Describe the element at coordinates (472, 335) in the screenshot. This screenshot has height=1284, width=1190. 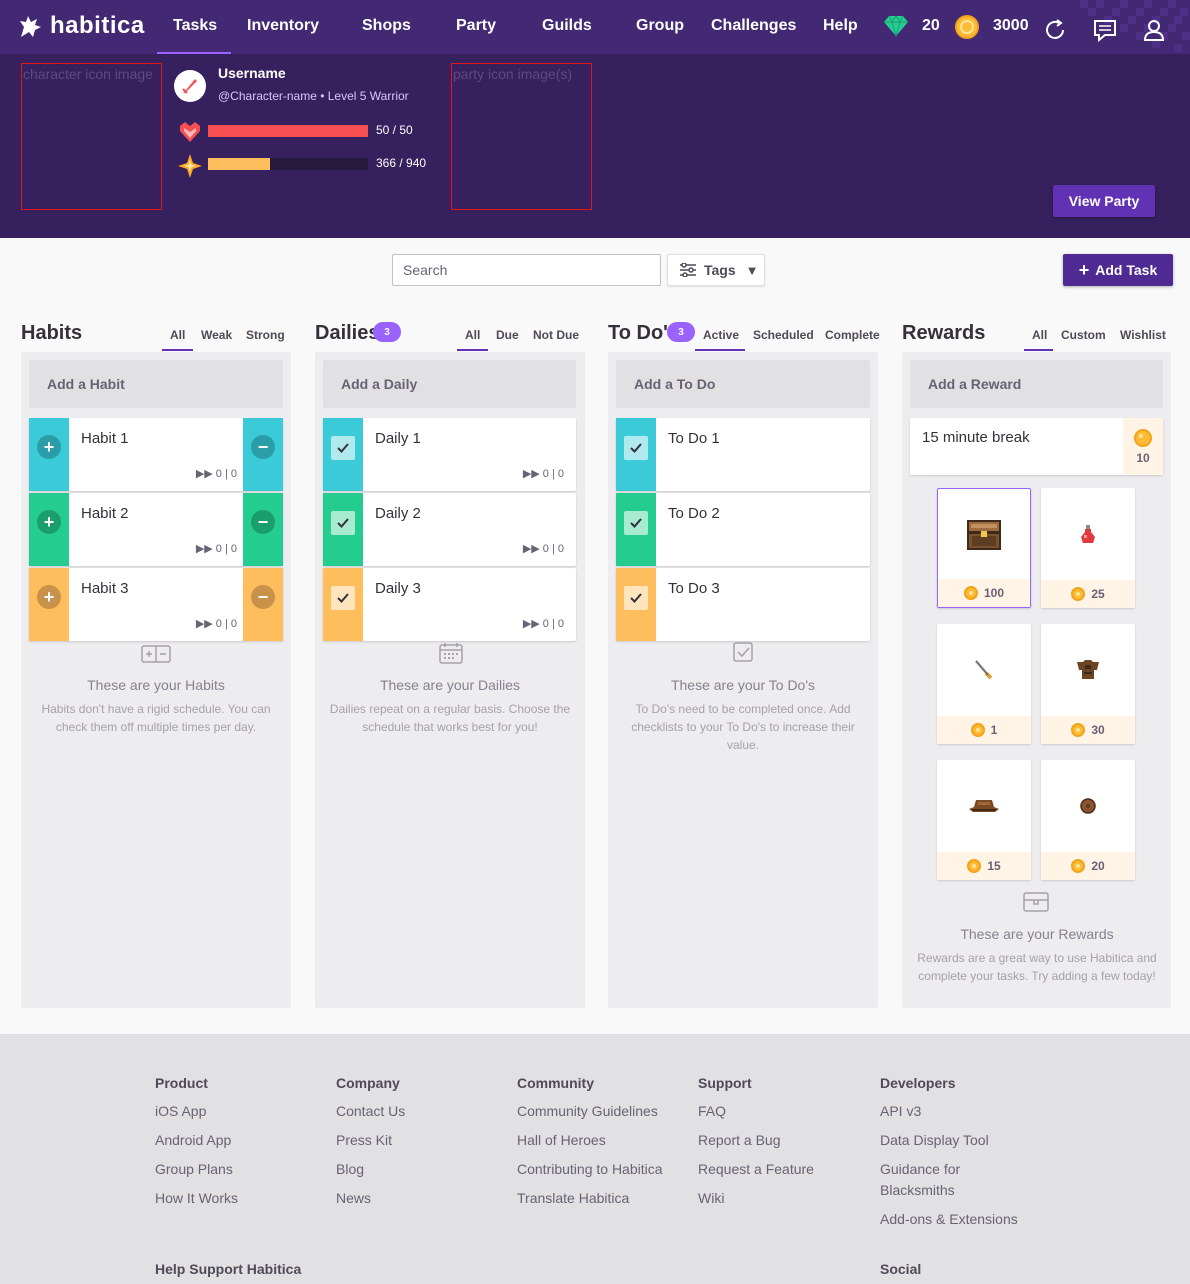
I see `dailies-filter-all: All` at that location.